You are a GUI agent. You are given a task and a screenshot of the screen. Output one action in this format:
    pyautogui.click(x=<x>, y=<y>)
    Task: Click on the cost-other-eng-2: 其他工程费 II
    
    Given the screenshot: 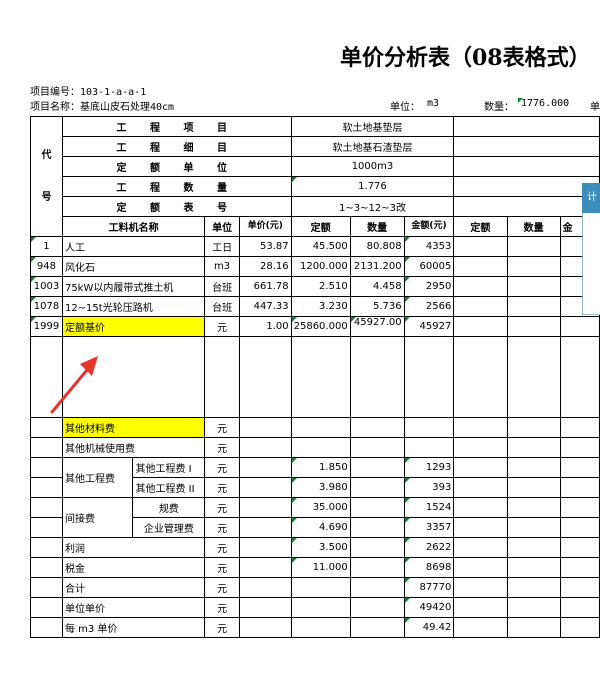 What is the action you would take?
    pyautogui.click(x=169, y=487)
    